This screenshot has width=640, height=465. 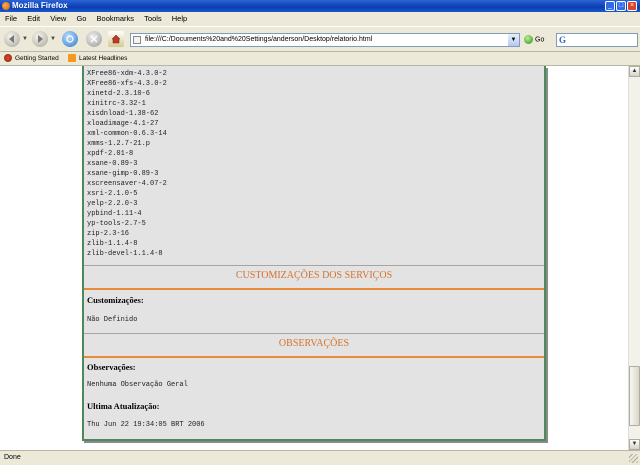 I want to click on bookmark-icon, so click(x=8, y=58).